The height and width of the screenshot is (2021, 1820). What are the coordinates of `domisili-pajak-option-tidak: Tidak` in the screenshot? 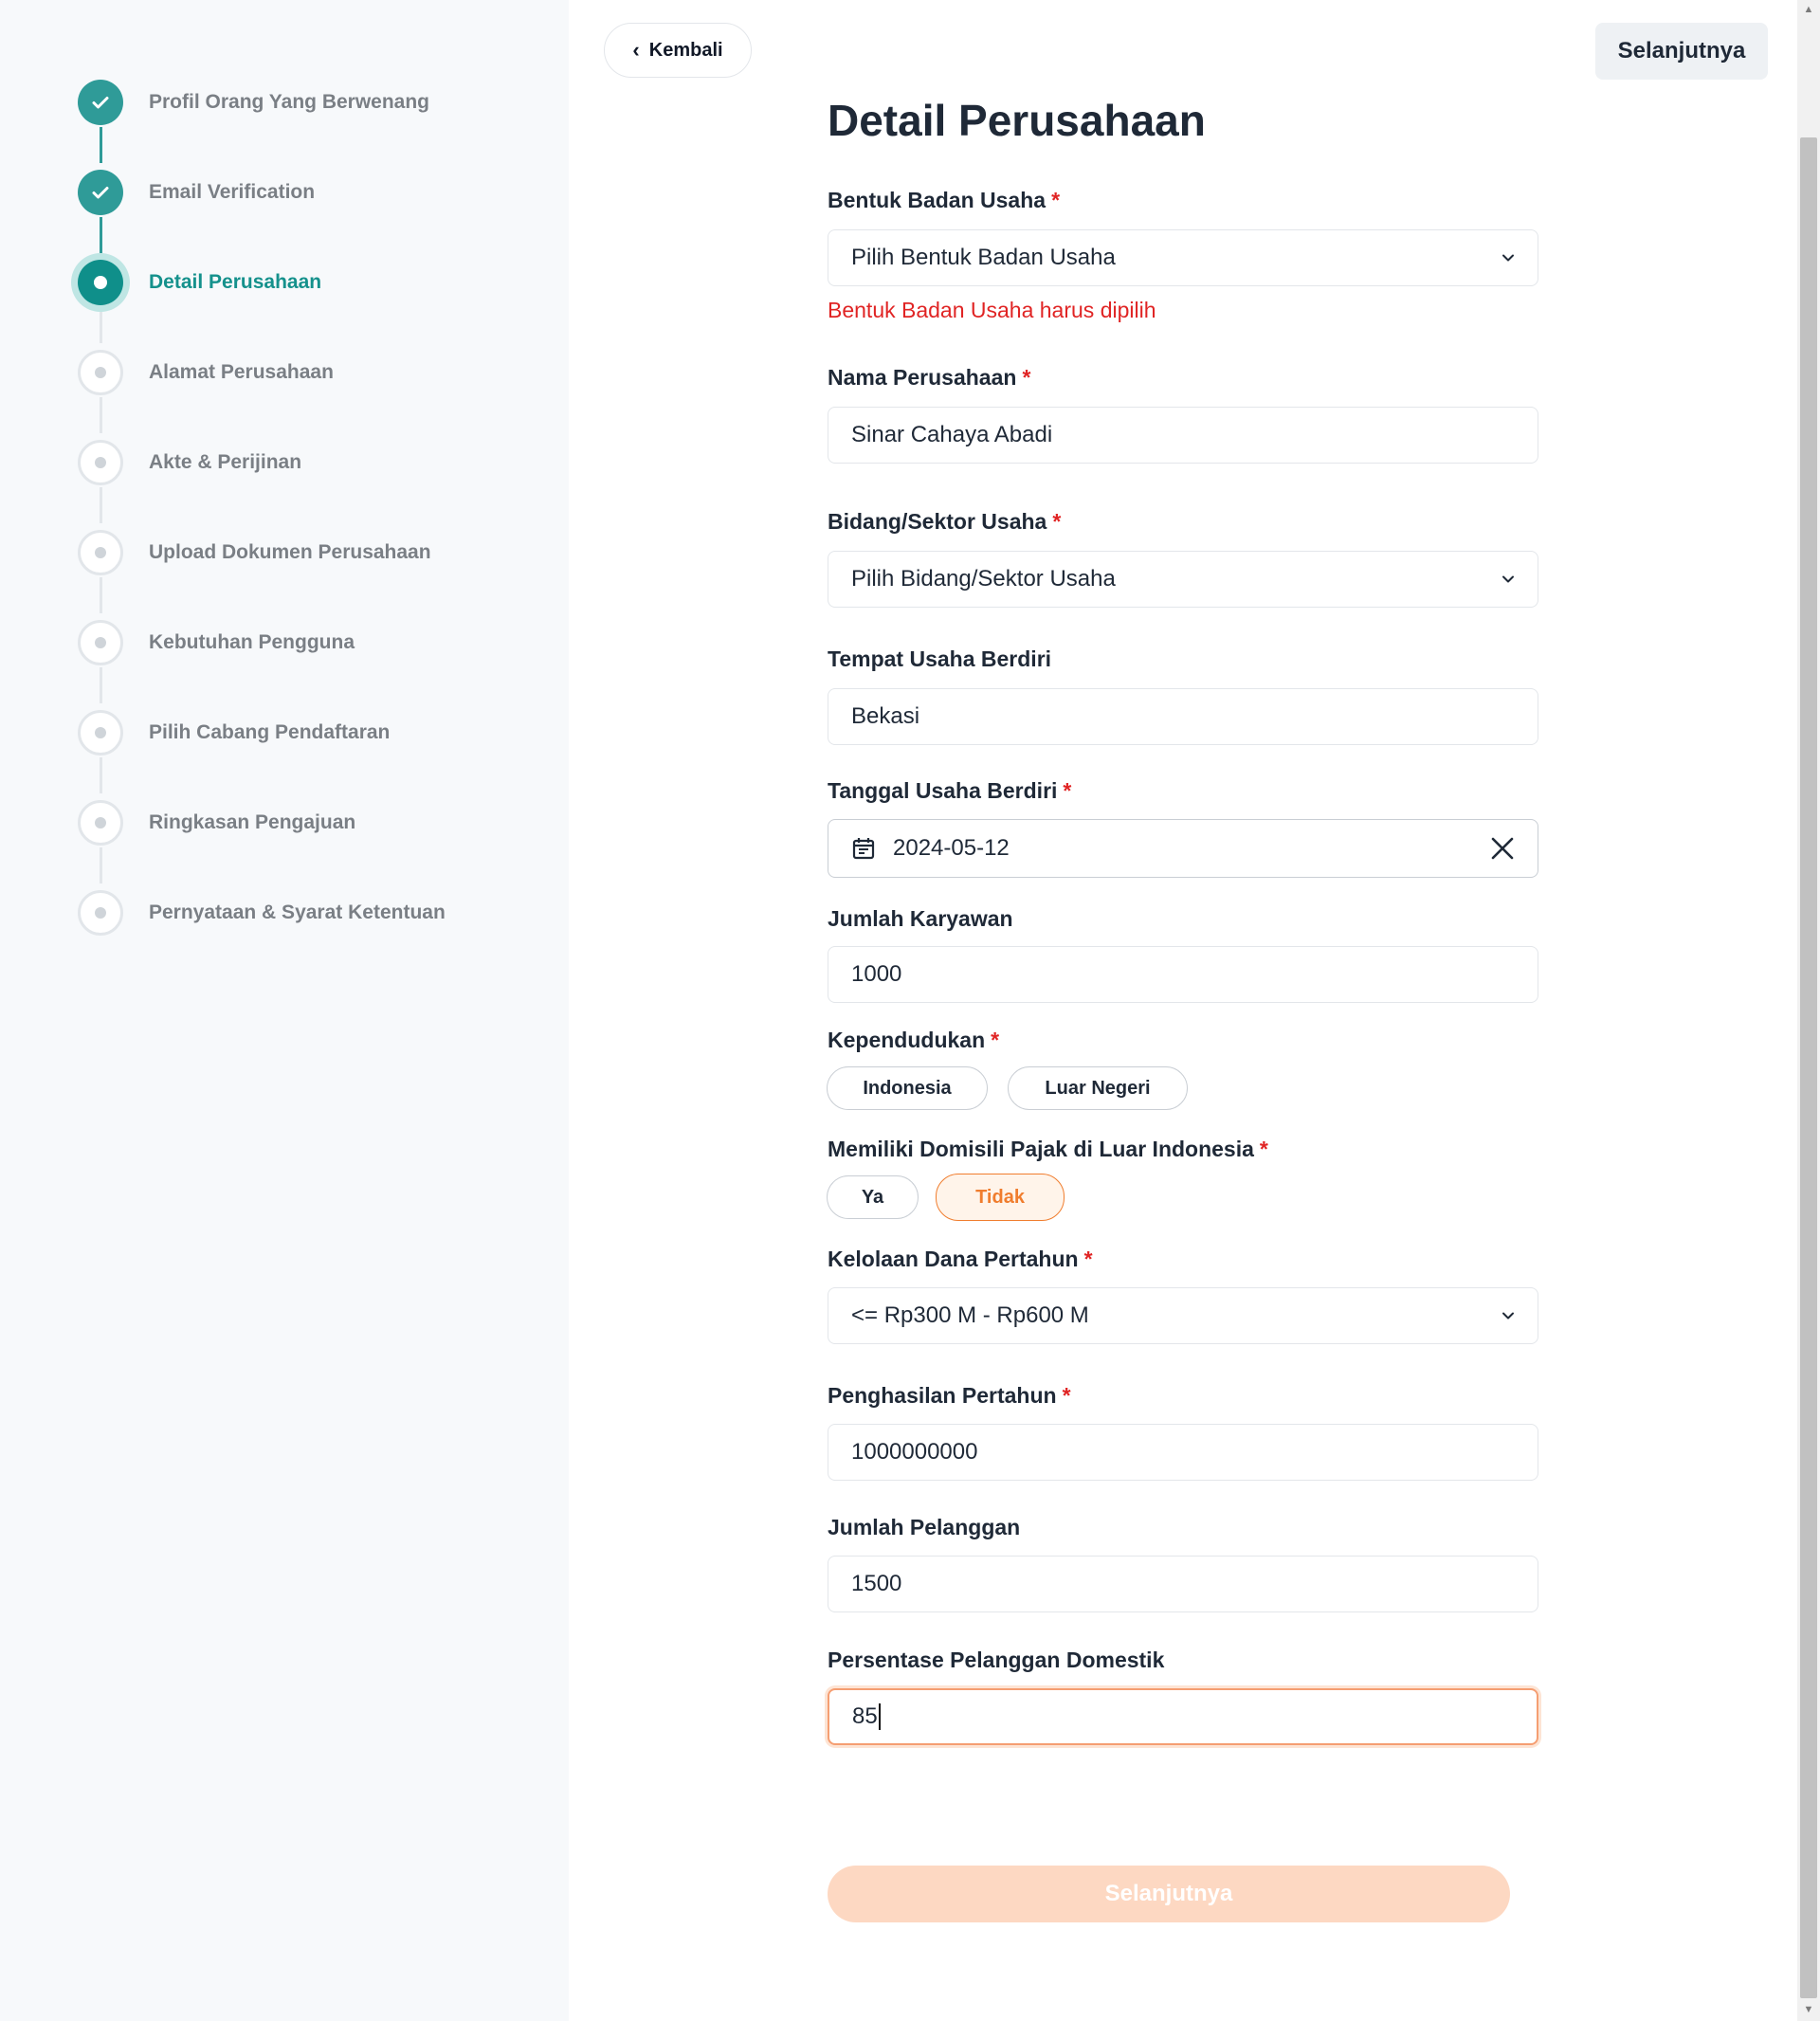 It's located at (1000, 1197).